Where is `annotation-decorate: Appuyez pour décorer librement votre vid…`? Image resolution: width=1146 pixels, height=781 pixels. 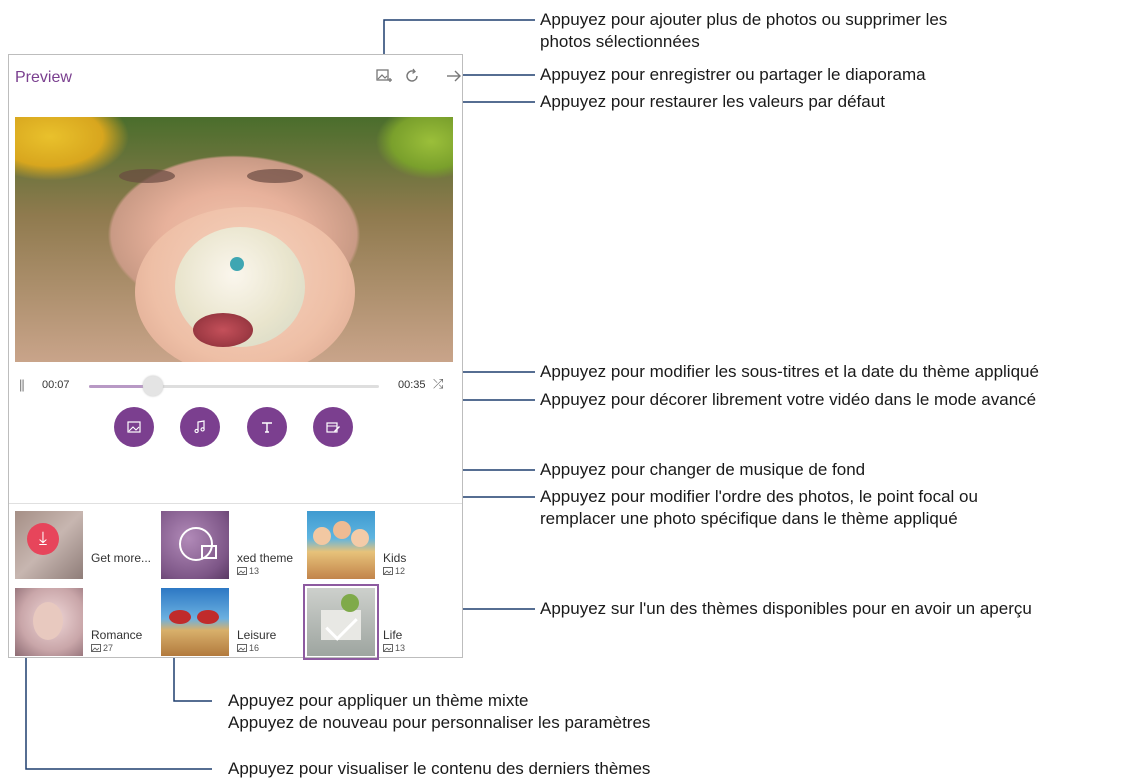 annotation-decorate: Appuyez pour décorer librement votre vid… is located at coordinates (788, 399).